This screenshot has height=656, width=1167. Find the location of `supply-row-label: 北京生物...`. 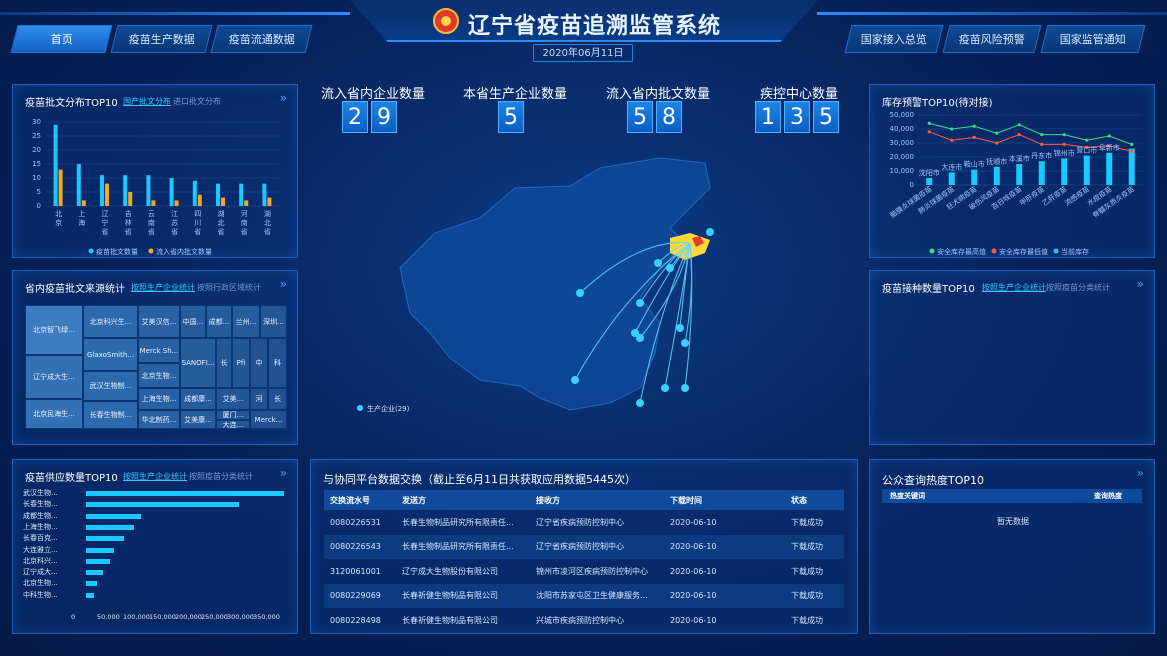

supply-row-label: 北京生物... is located at coordinates (40, 583).